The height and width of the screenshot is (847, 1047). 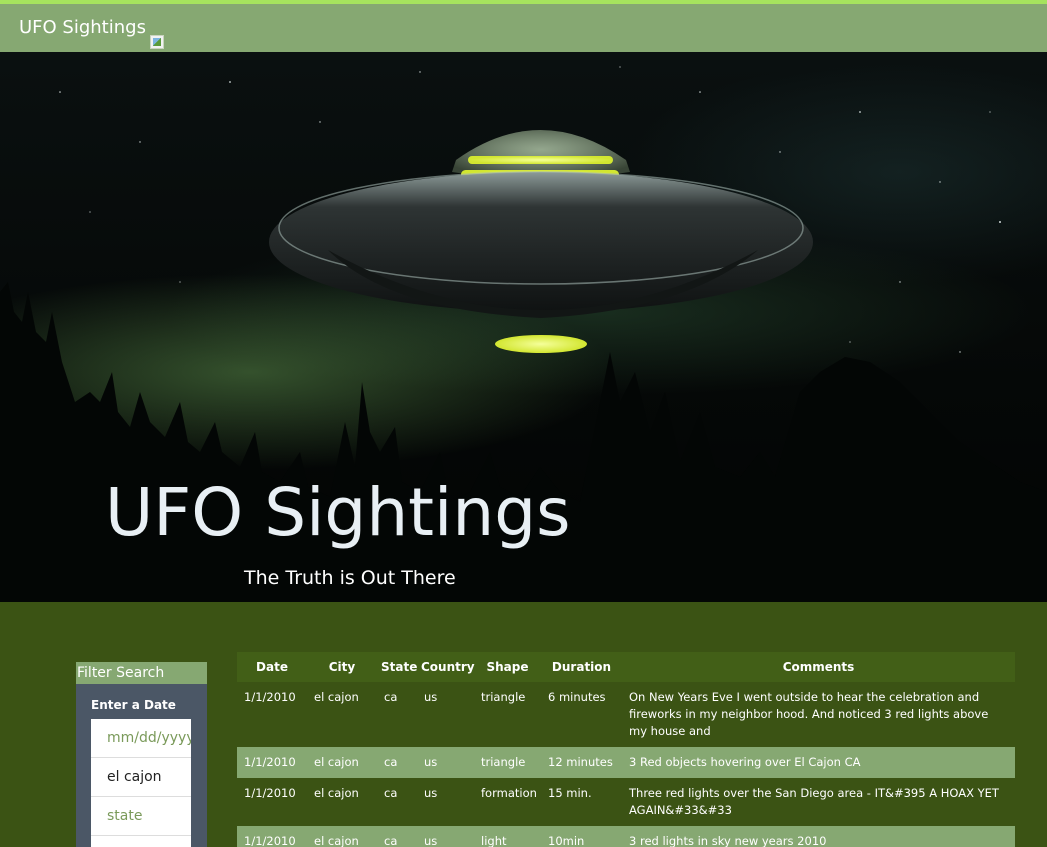 What do you see at coordinates (141, 816) in the screenshot?
I see `state-input` at bounding box center [141, 816].